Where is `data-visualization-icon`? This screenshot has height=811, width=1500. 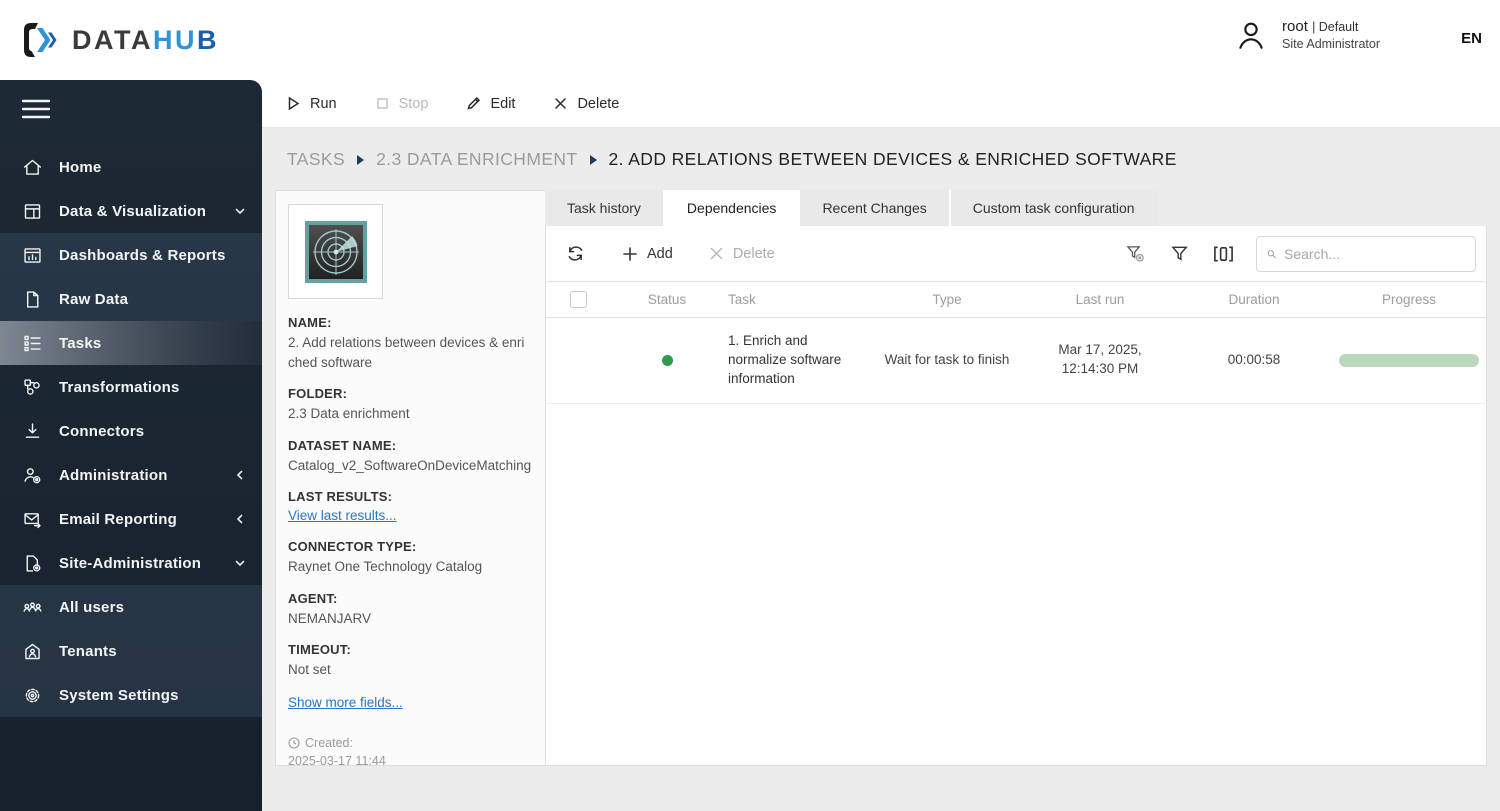 data-visualization-icon is located at coordinates (32, 211).